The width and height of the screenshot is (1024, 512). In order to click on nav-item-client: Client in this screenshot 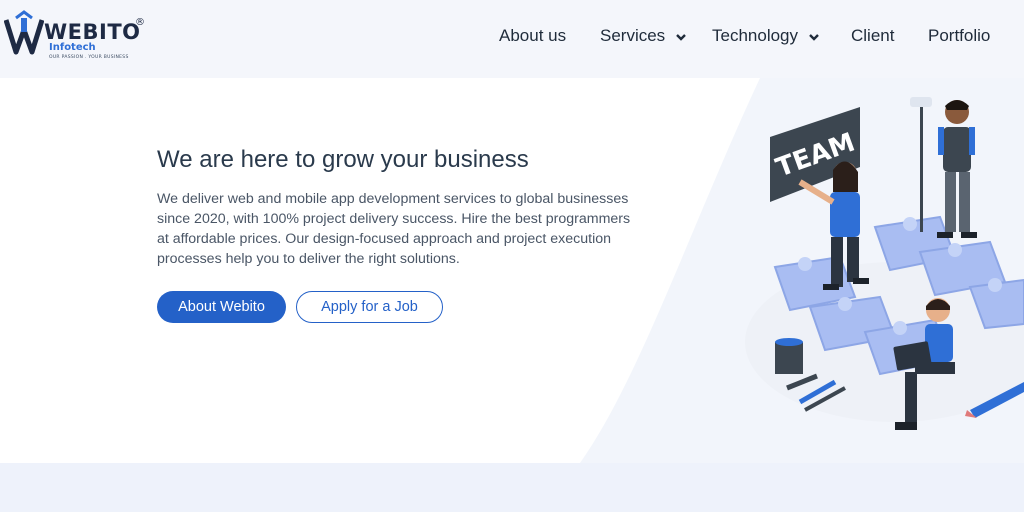, I will do `click(872, 37)`.